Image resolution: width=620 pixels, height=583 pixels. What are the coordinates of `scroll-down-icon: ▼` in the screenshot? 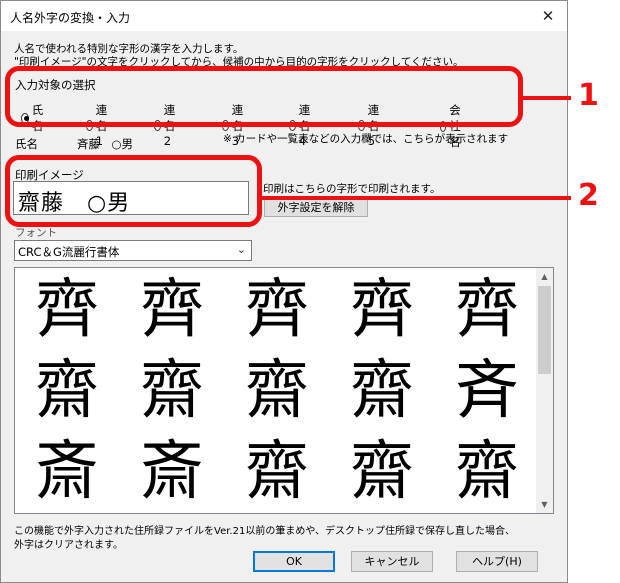 It's located at (544, 504).